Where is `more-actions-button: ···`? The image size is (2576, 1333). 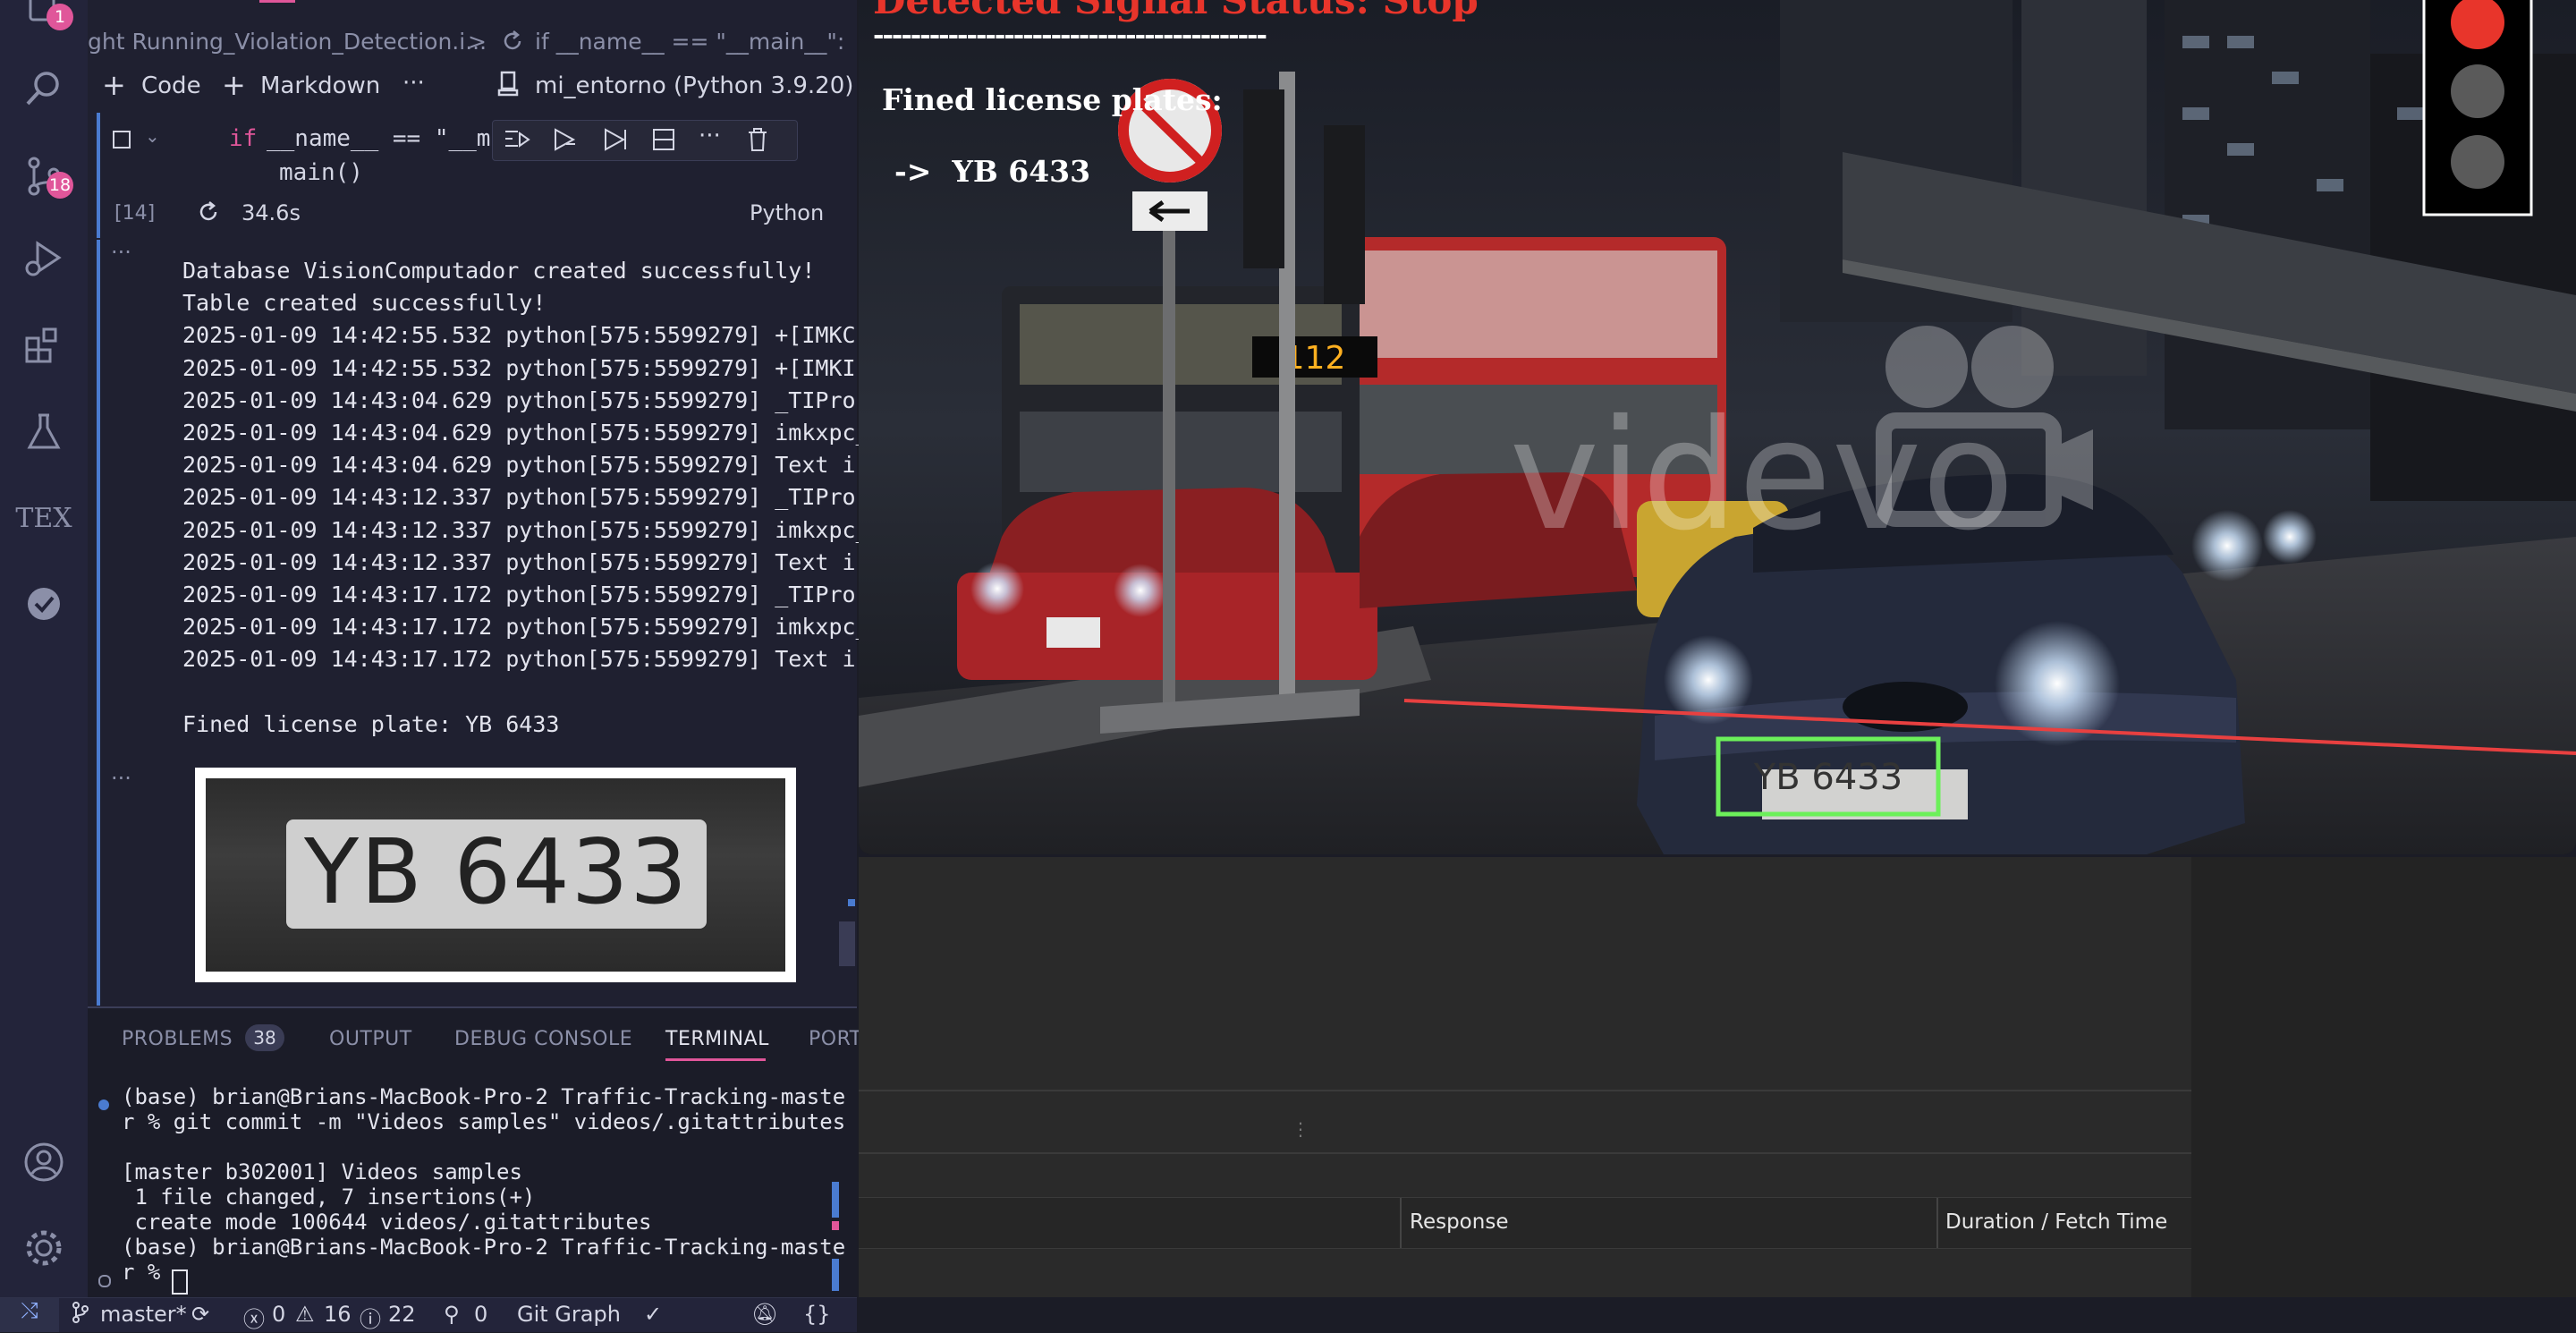
more-actions-button: ··· is located at coordinates (413, 83).